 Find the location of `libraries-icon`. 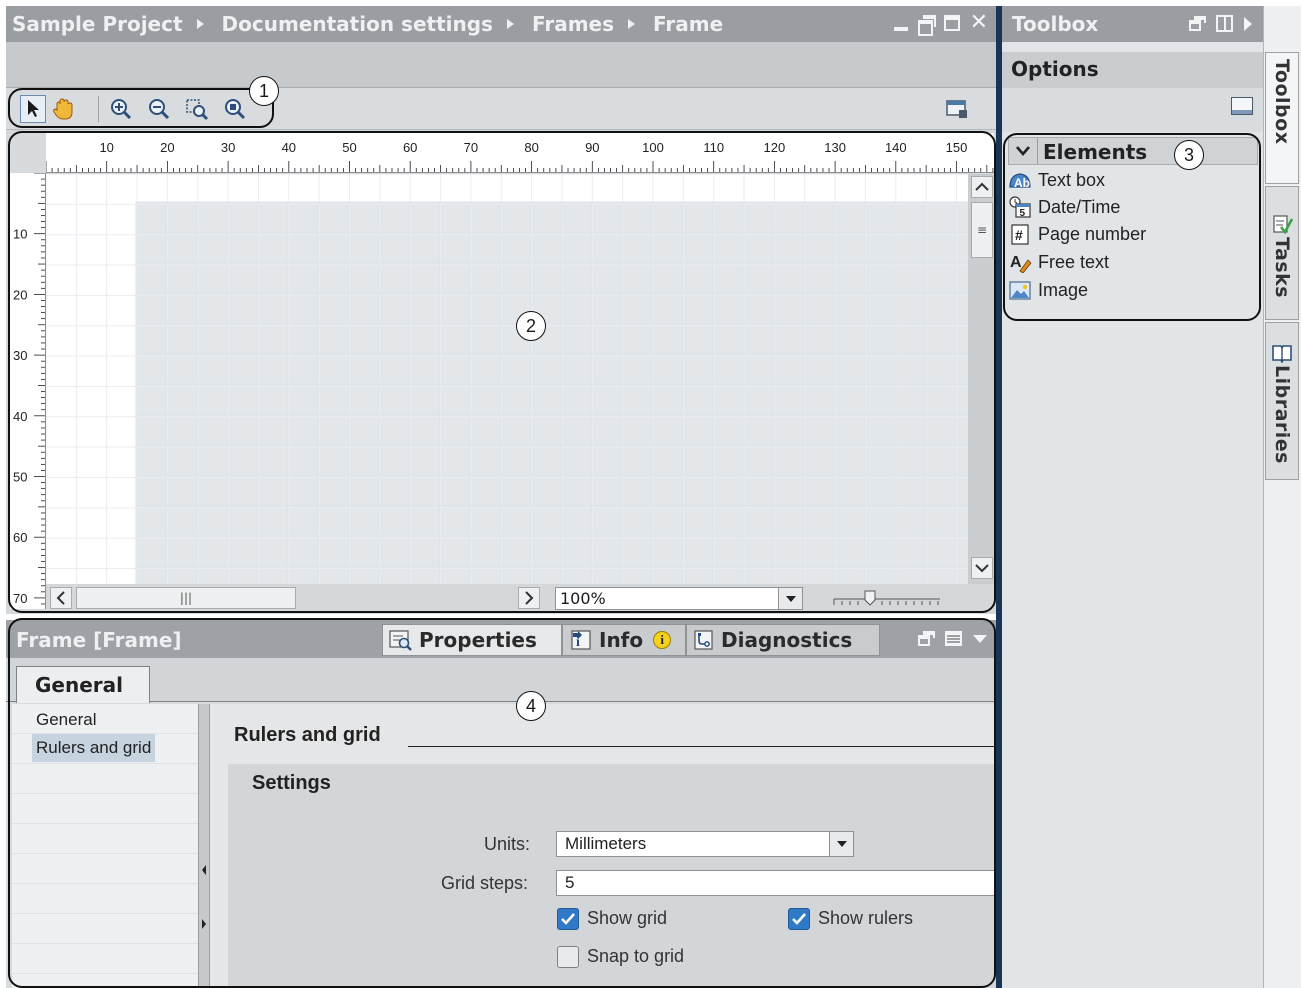

libraries-icon is located at coordinates (1282, 353).